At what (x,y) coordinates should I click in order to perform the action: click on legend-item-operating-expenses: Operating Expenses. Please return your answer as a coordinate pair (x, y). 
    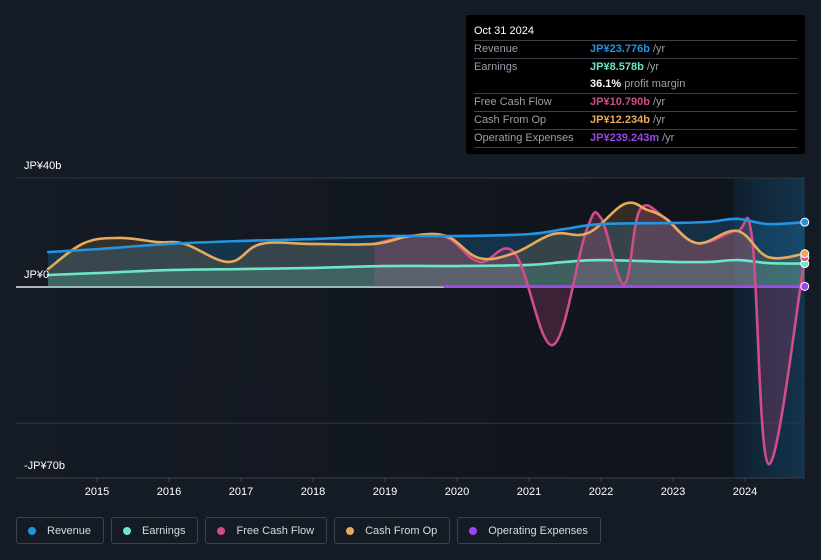
    Looking at the image, I should click on (529, 530).